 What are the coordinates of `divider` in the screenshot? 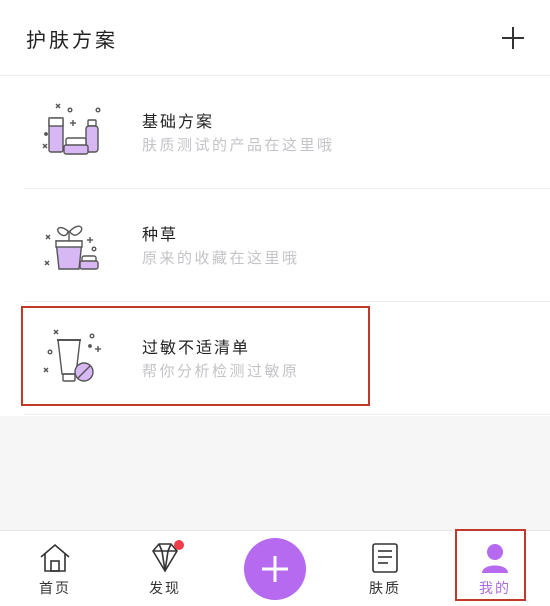 It's located at (287, 414).